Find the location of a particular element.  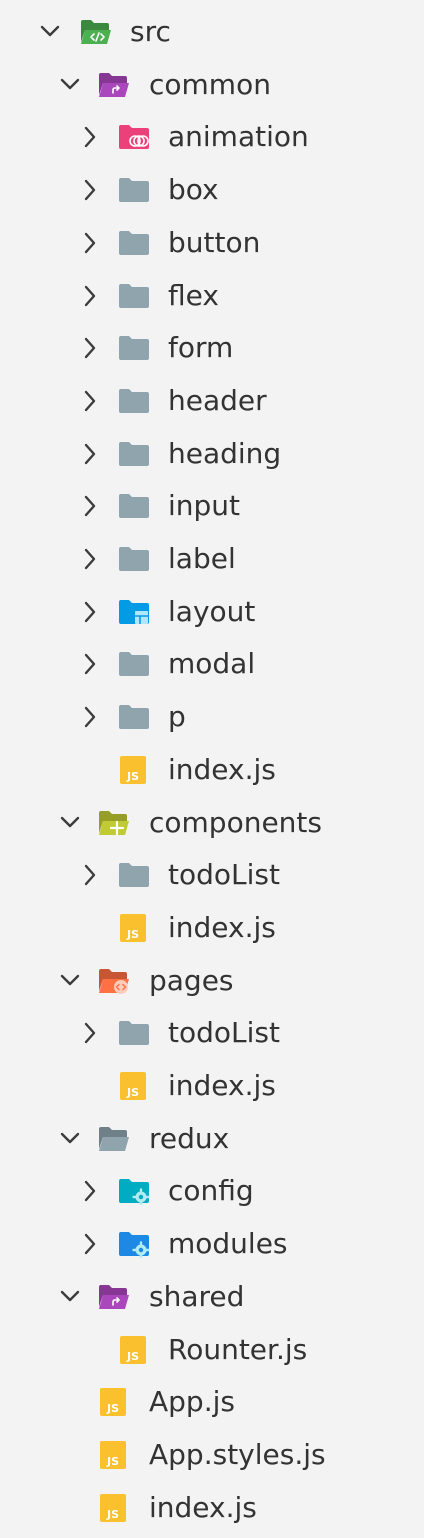

folder-modules-icon is located at coordinates (134, 1244).